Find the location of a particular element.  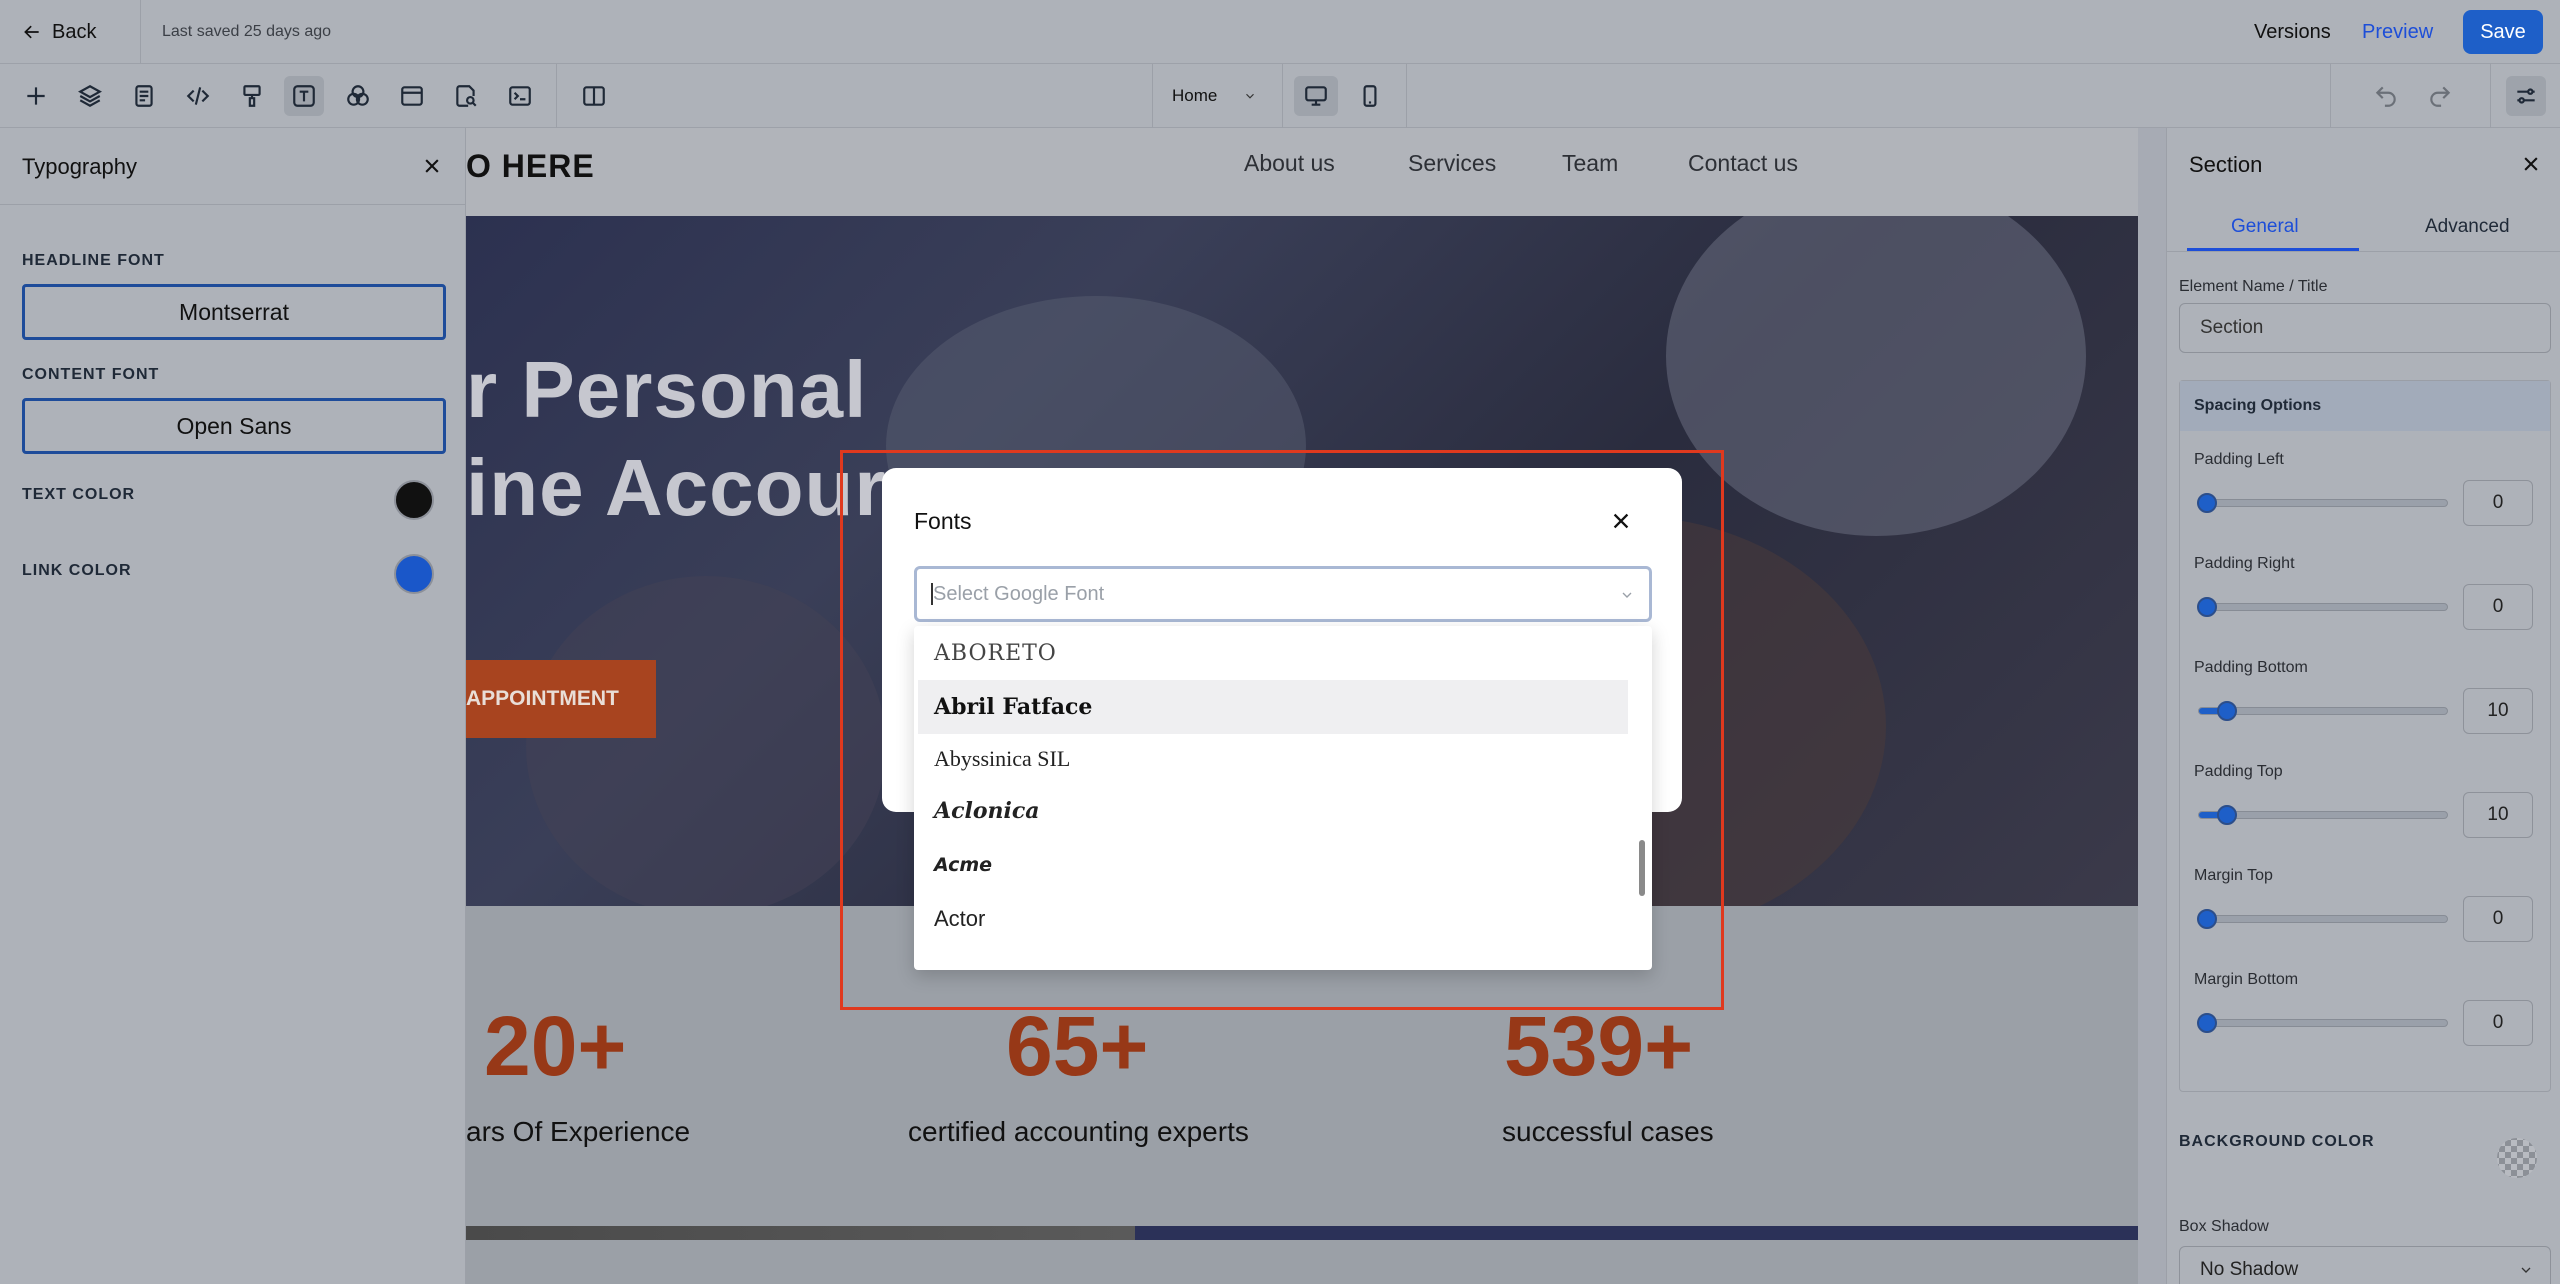

element-name-input: Section is located at coordinates (2365, 328).